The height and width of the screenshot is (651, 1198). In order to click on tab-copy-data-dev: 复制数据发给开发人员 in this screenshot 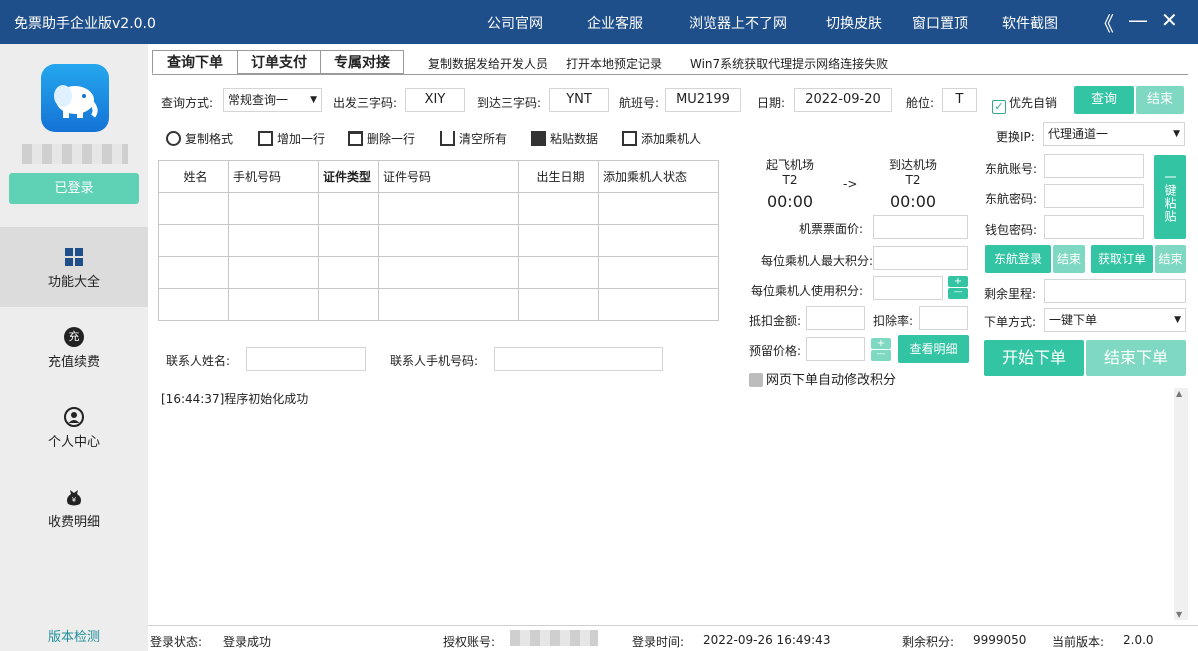, I will do `click(488, 63)`.